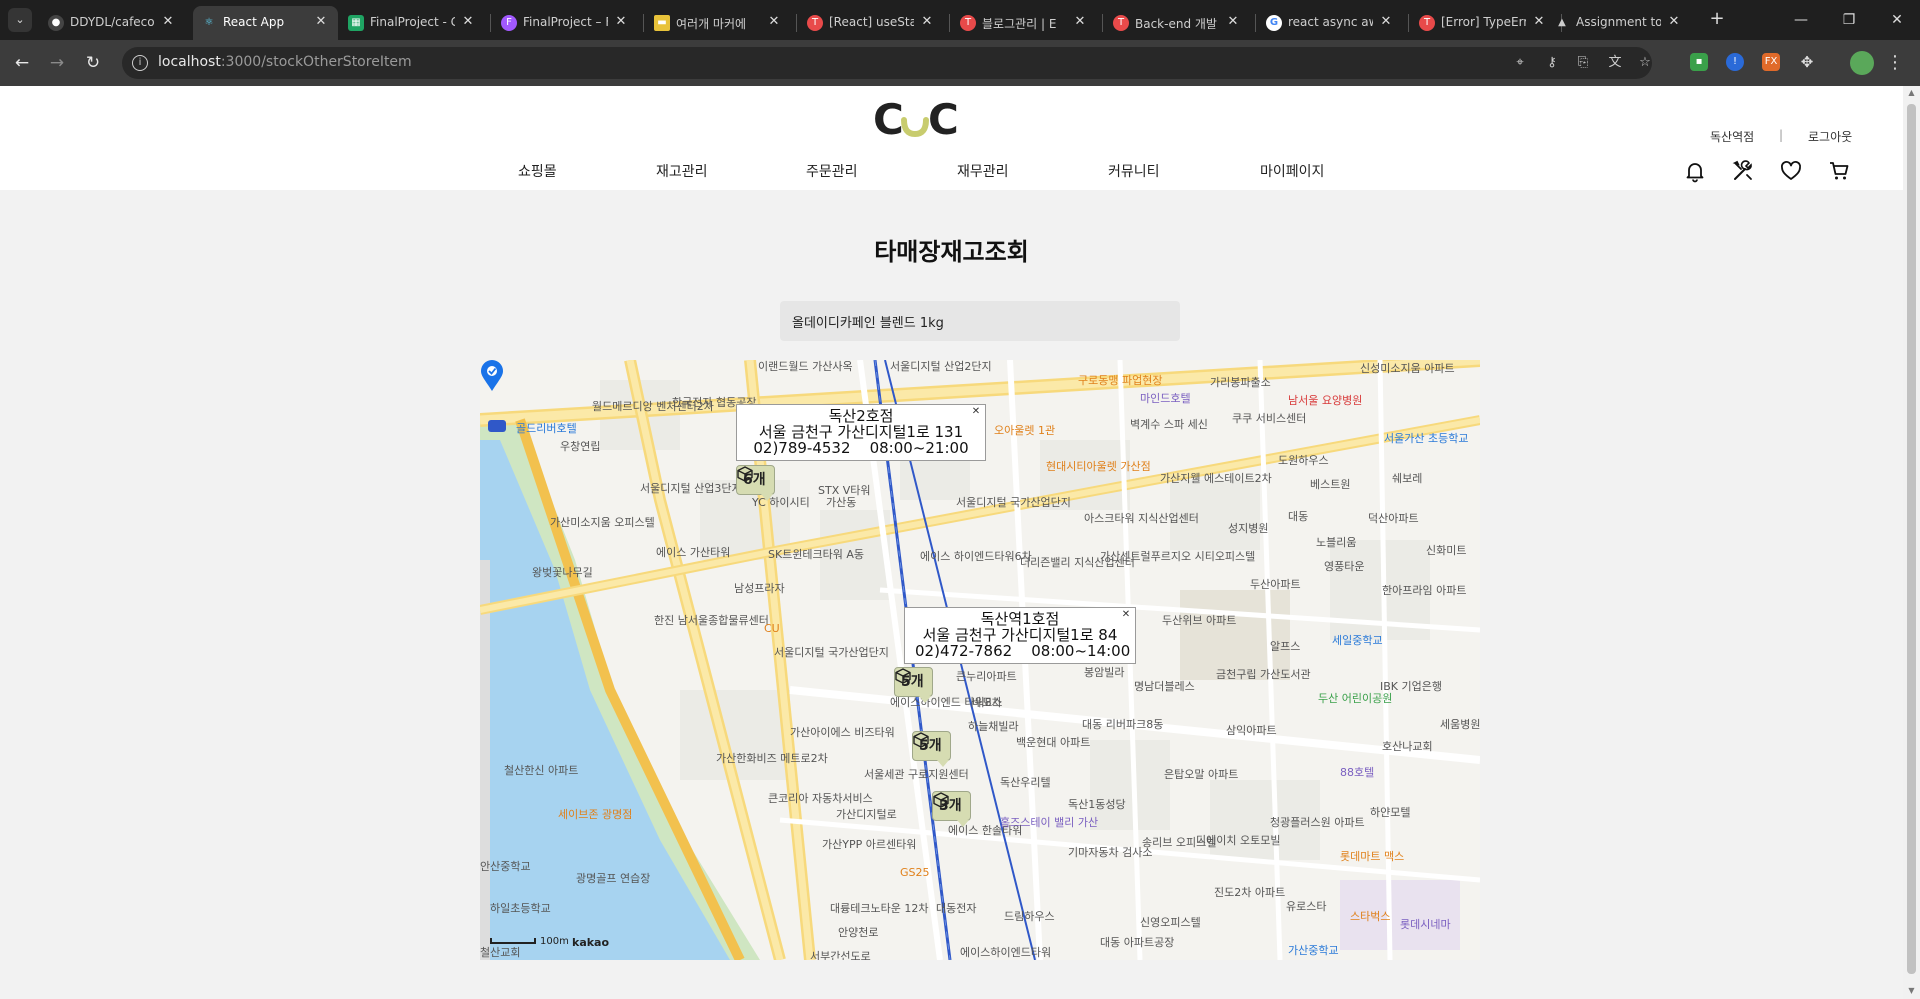 This screenshot has width=1920, height=999. I want to click on new-tab-button: +, so click(1717, 20).